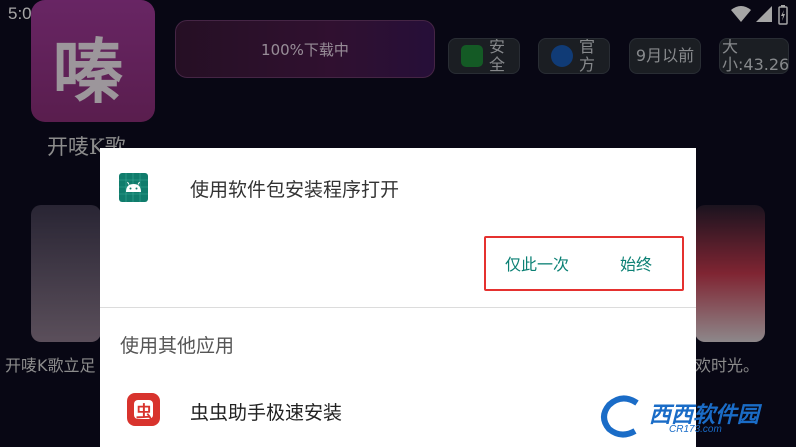 Image resolution: width=796 pixels, height=447 pixels. Describe the element at coordinates (537, 263) in the screenshot. I see `just-once-button: 仅此一次` at that location.